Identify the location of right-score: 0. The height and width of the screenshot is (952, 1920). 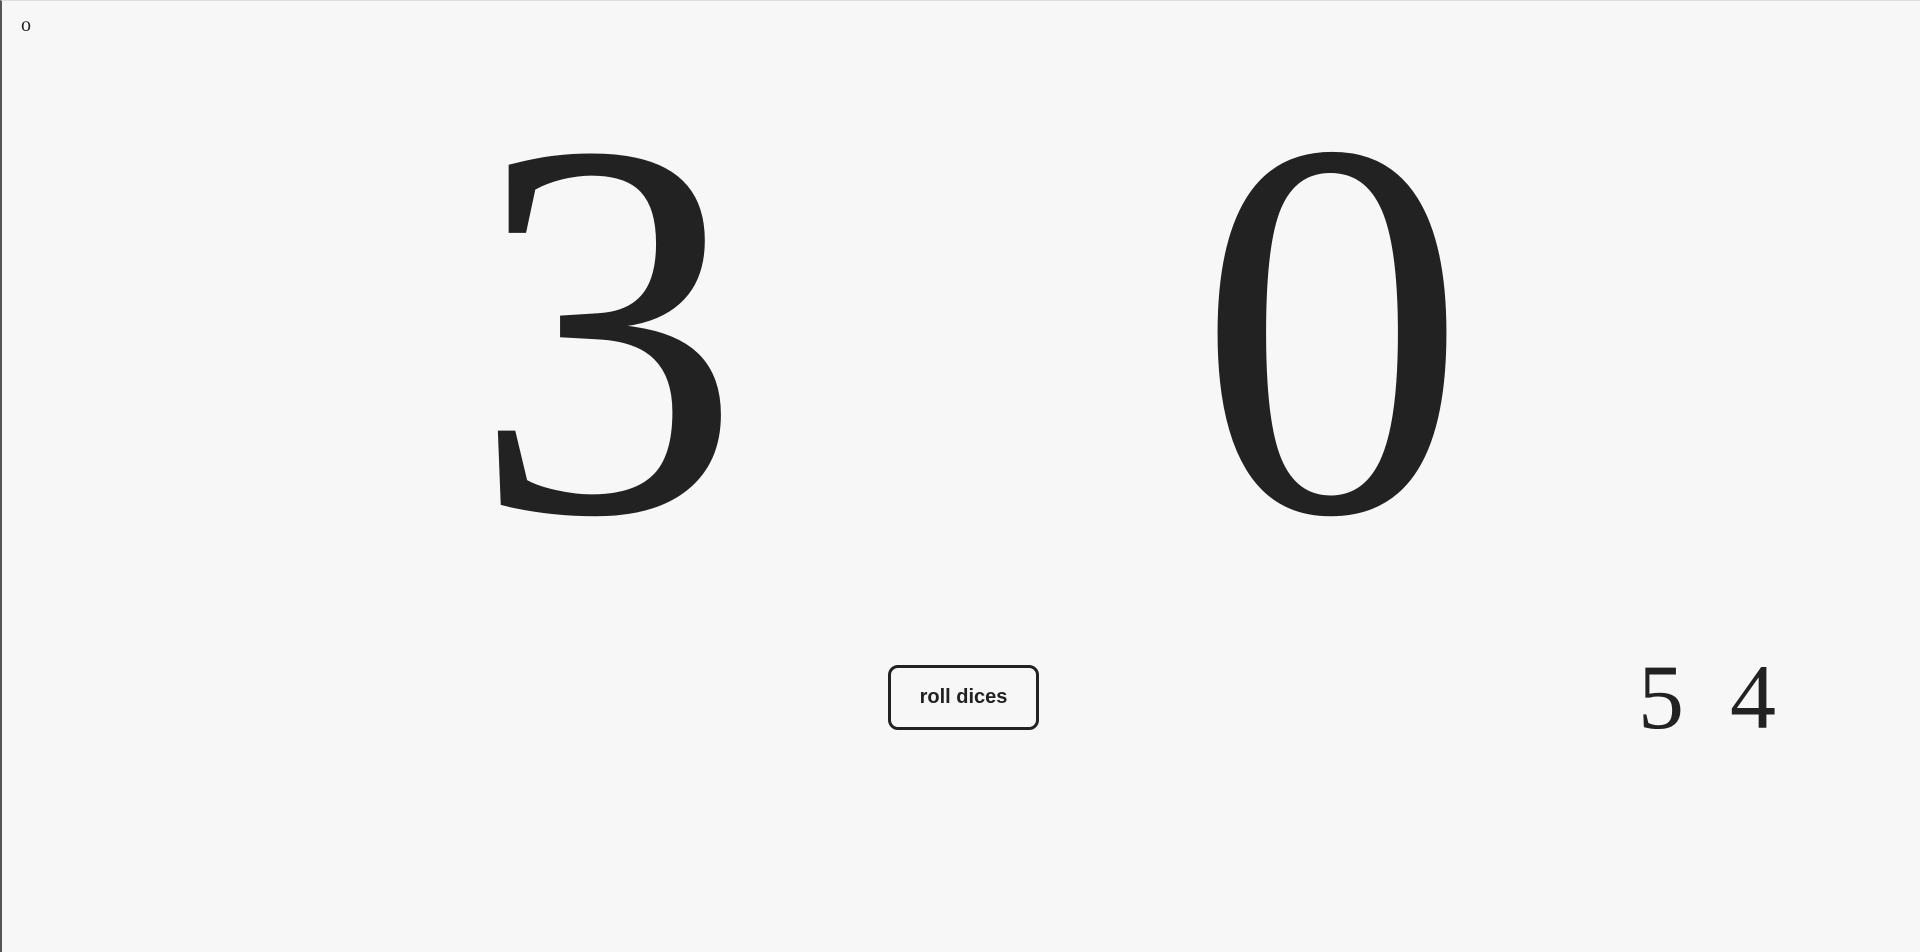
(1332, 329).